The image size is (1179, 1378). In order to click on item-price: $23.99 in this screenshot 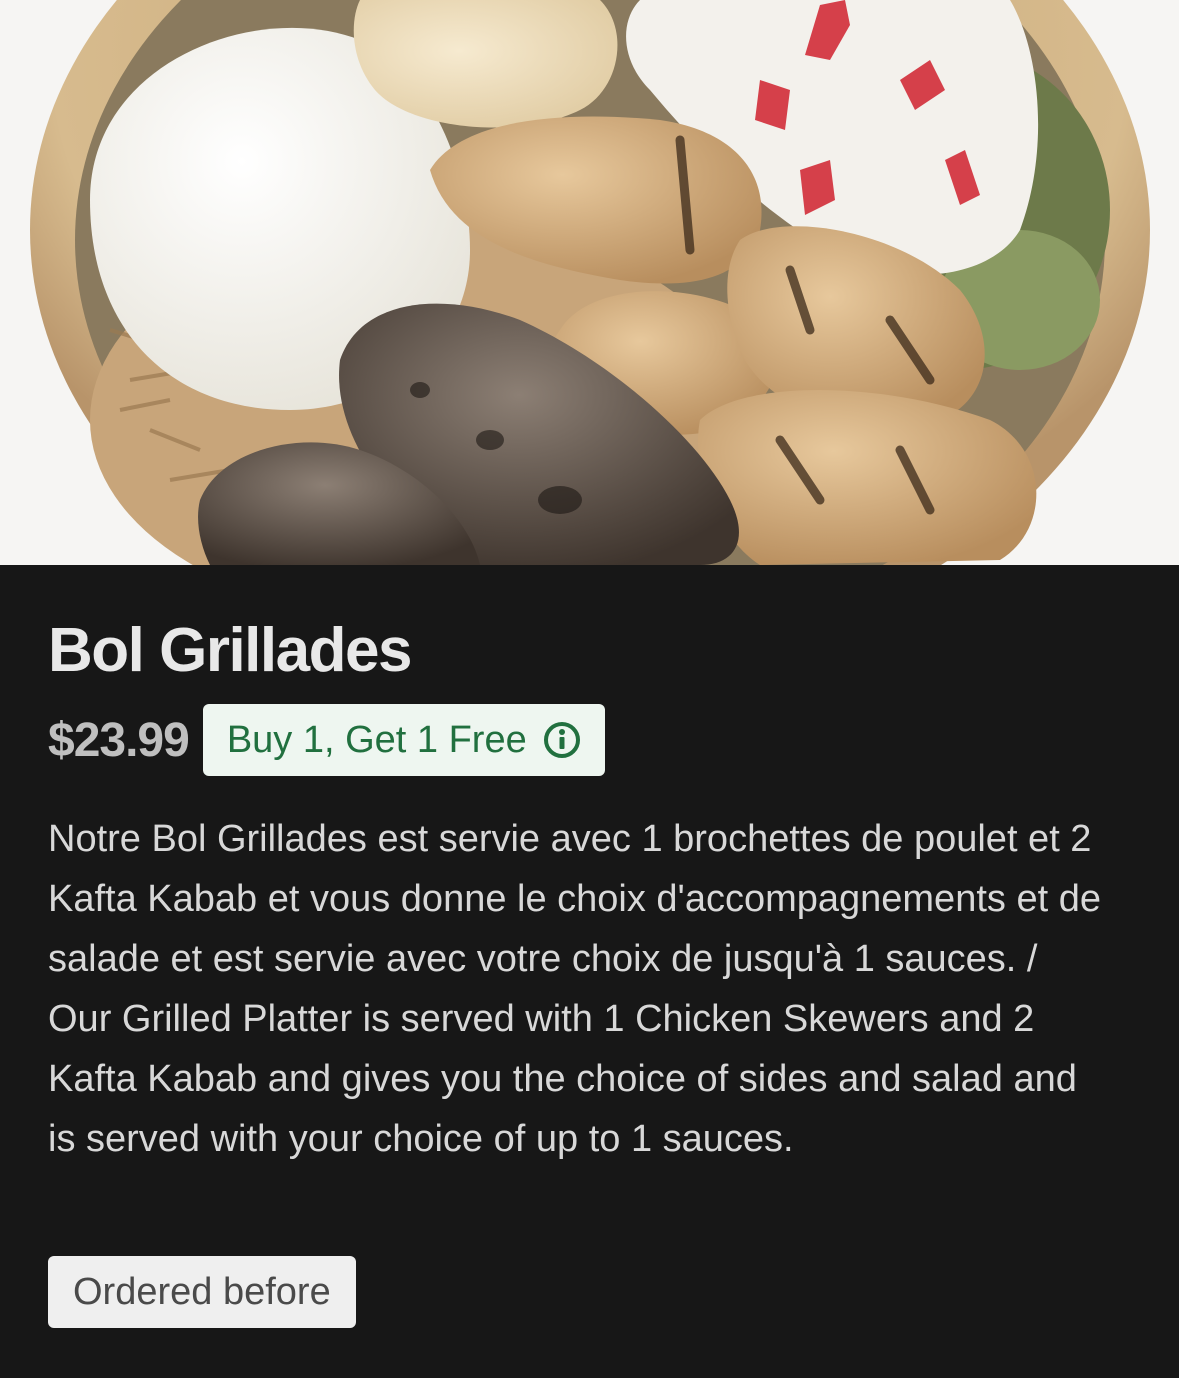, I will do `click(119, 740)`.